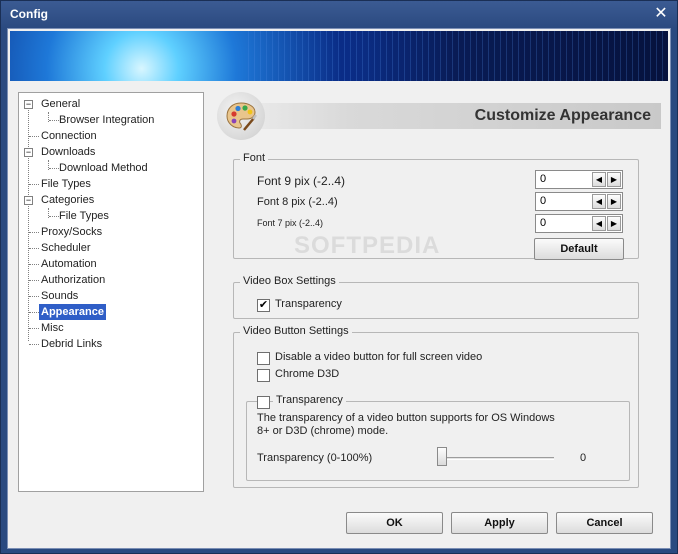 This screenshot has height=554, width=678. What do you see at coordinates (436, 297) in the screenshot?
I see `video-box-group: Video Box Settings ✔ Transparency` at bounding box center [436, 297].